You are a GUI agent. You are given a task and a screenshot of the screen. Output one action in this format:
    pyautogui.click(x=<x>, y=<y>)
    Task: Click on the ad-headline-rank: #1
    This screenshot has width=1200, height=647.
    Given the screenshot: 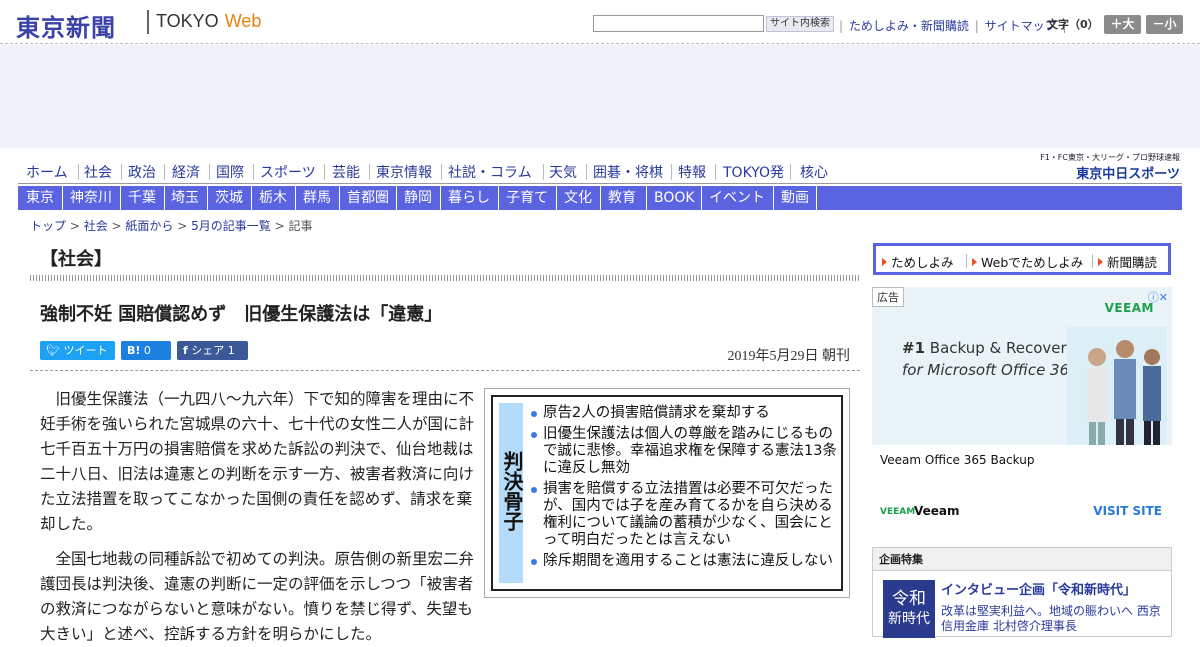 What is the action you would take?
    pyautogui.click(x=914, y=348)
    